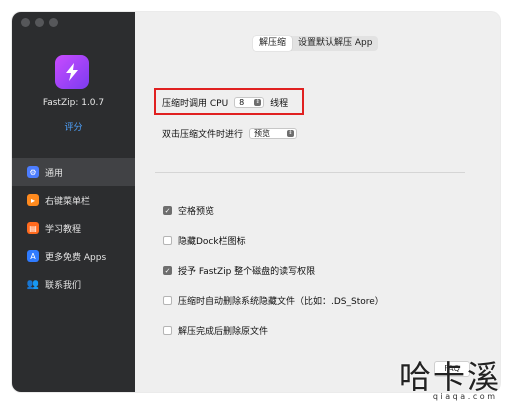 Image resolution: width=512 pixels, height=404 pixels. I want to click on cpu-label: 压缩时调用 CPU, so click(195, 104).